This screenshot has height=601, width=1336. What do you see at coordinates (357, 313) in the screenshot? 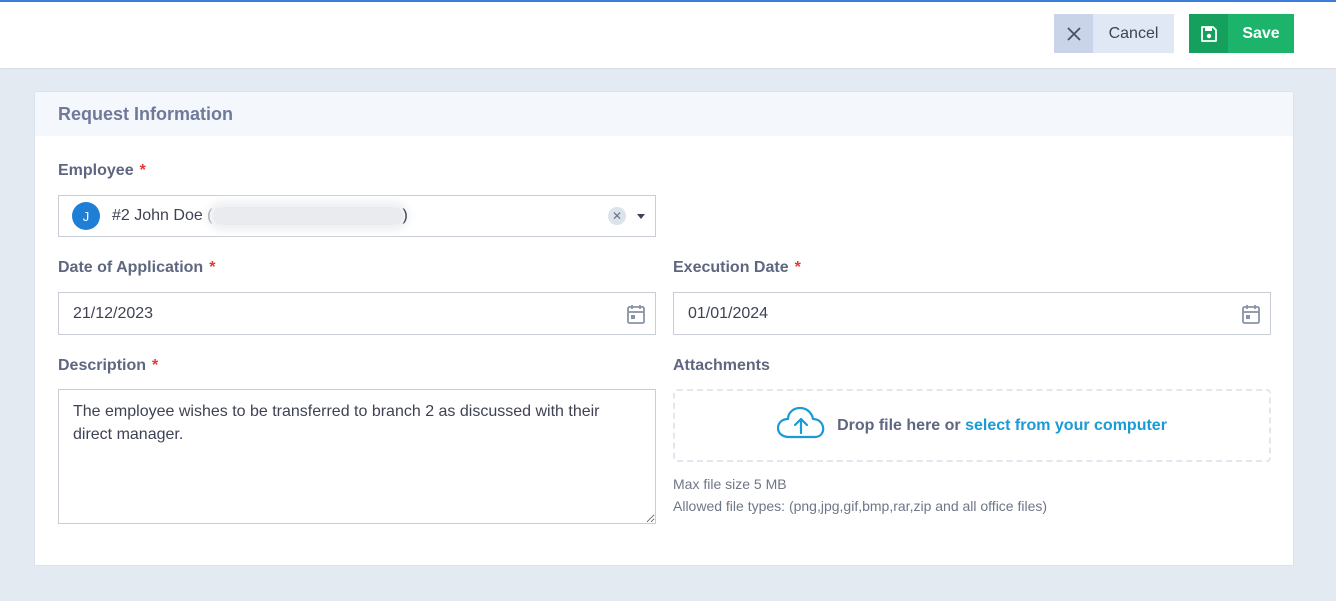
I see `date-of-application-field: 21/12/2023` at bounding box center [357, 313].